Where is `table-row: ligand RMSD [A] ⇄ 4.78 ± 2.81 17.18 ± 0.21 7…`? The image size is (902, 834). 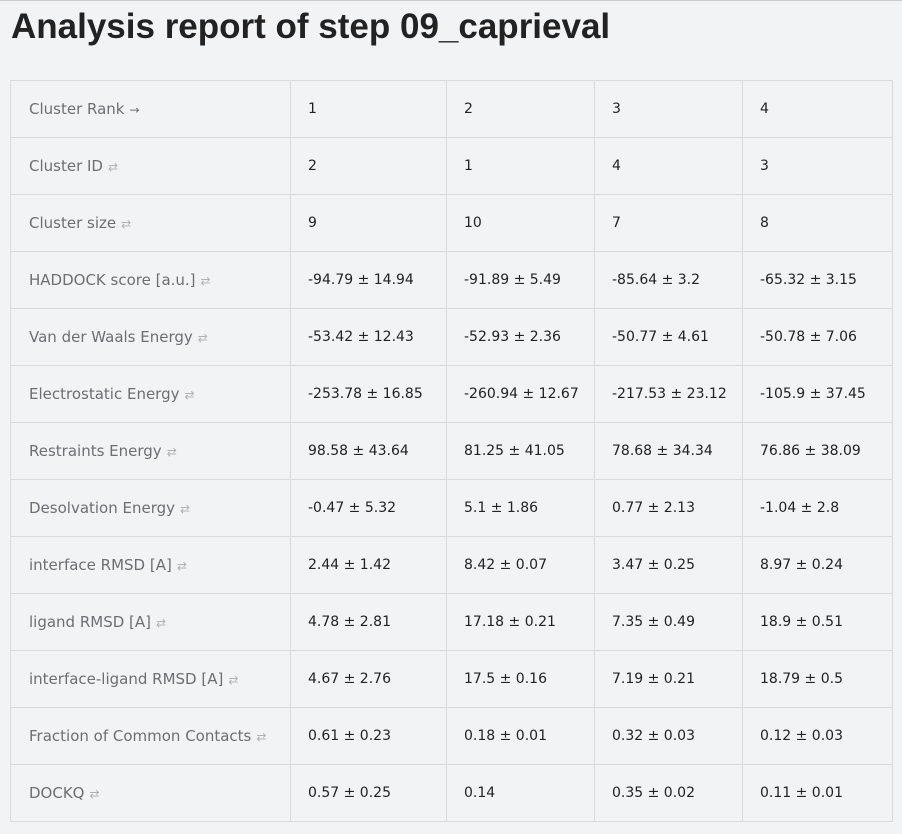
table-row: ligand RMSD [A] ⇄ 4.78 ± 2.81 17.18 ± 0.21 7… is located at coordinates (451, 622).